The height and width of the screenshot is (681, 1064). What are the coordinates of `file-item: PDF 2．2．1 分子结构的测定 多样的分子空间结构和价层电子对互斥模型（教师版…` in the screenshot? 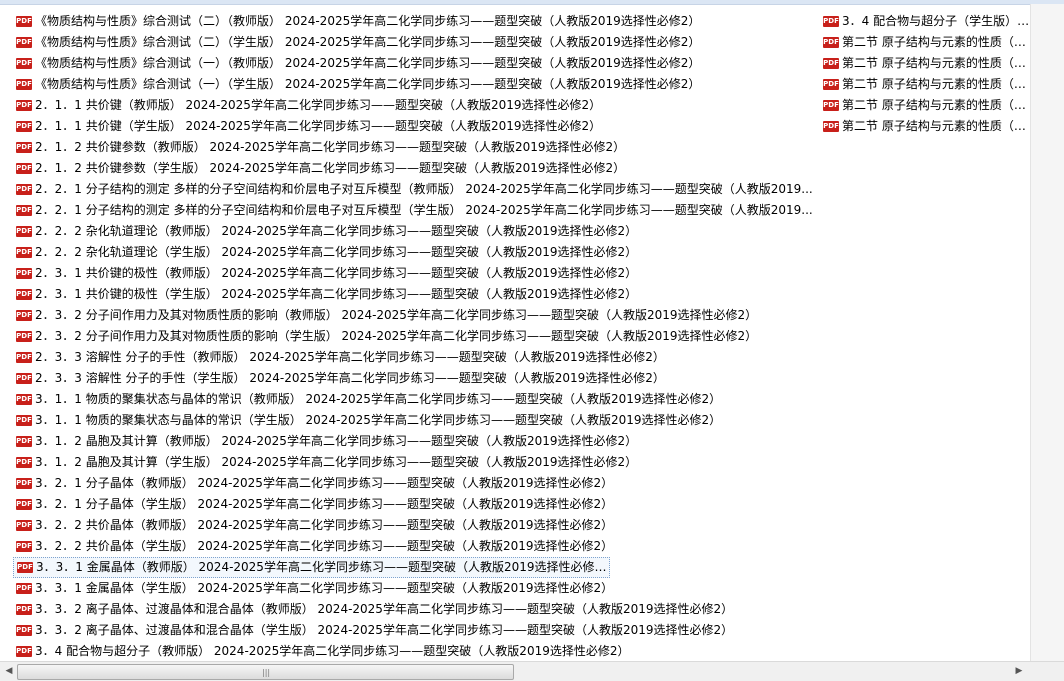 It's located at (413, 189).